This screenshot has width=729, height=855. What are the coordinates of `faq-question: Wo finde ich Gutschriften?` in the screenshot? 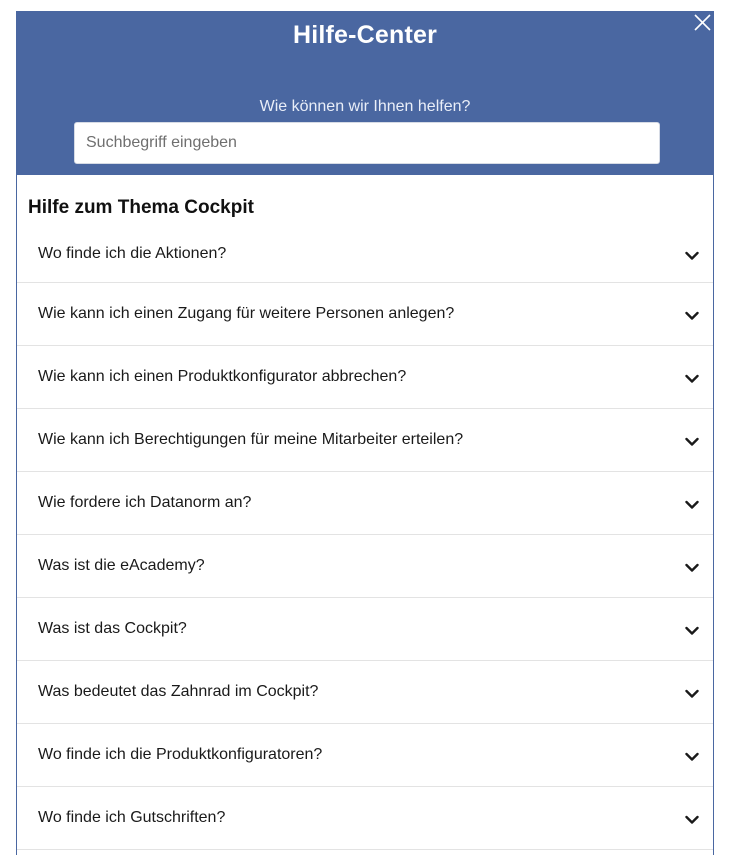 It's located at (131, 818).